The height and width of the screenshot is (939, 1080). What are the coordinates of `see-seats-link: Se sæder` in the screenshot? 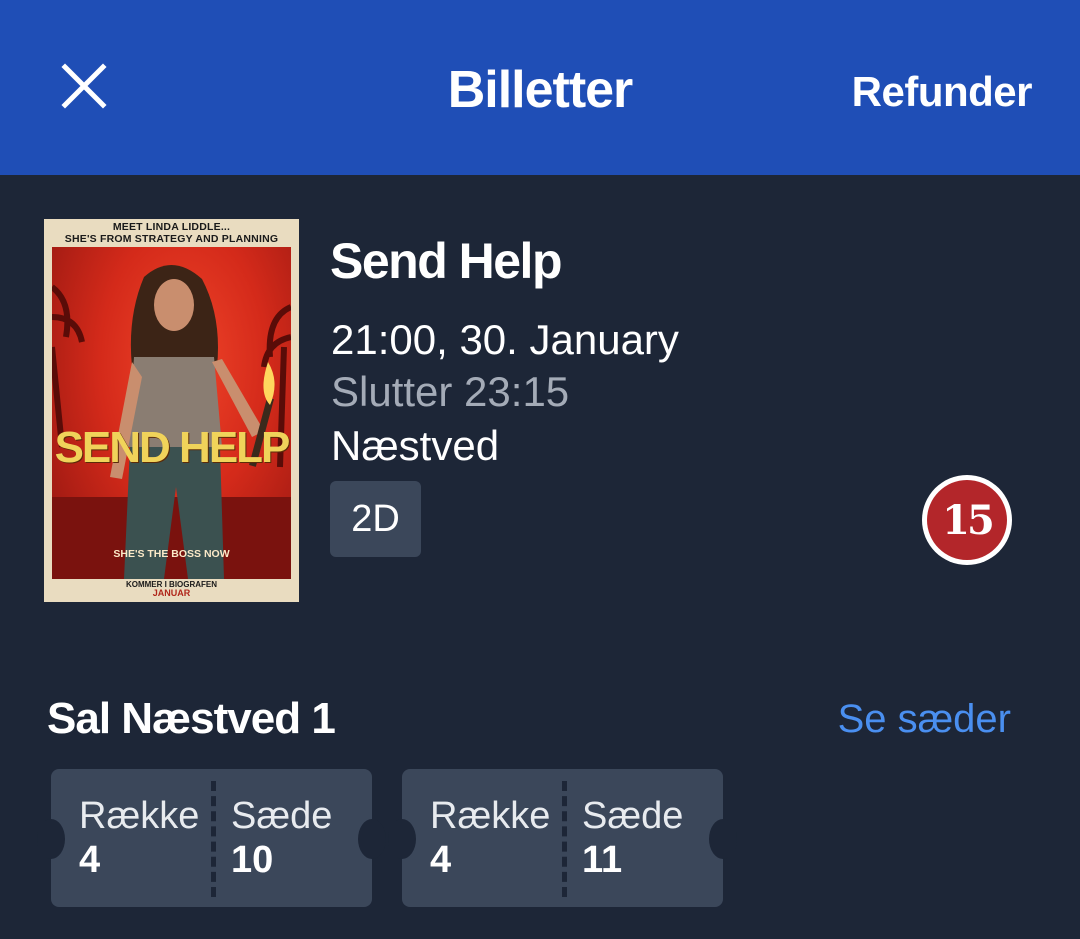 It's located at (924, 719).